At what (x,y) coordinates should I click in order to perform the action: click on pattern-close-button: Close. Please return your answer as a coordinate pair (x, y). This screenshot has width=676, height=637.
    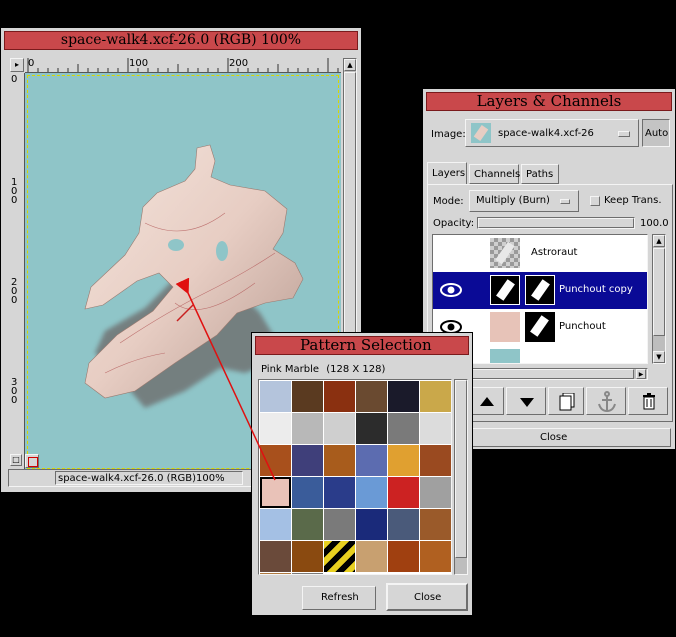
    Looking at the image, I should click on (427, 597).